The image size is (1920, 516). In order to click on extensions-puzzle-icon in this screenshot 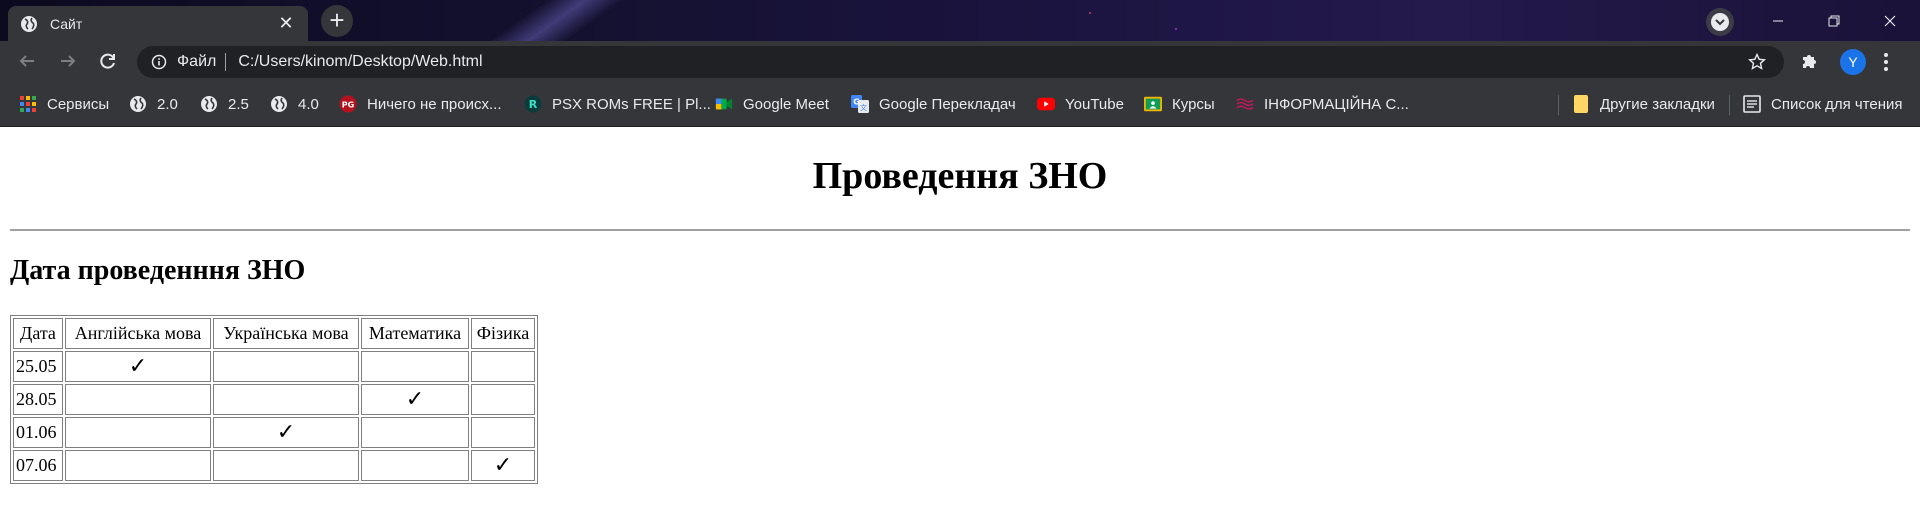, I will do `click(1809, 63)`.